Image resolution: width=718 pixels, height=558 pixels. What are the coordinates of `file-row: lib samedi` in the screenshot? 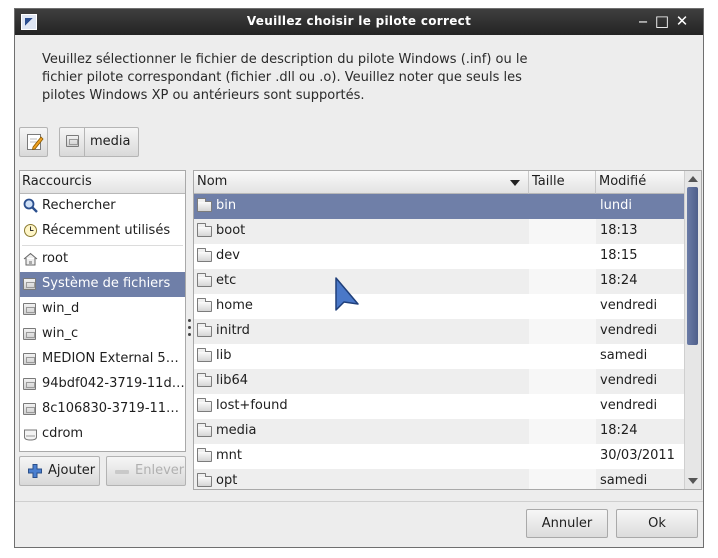 It's located at (439, 356).